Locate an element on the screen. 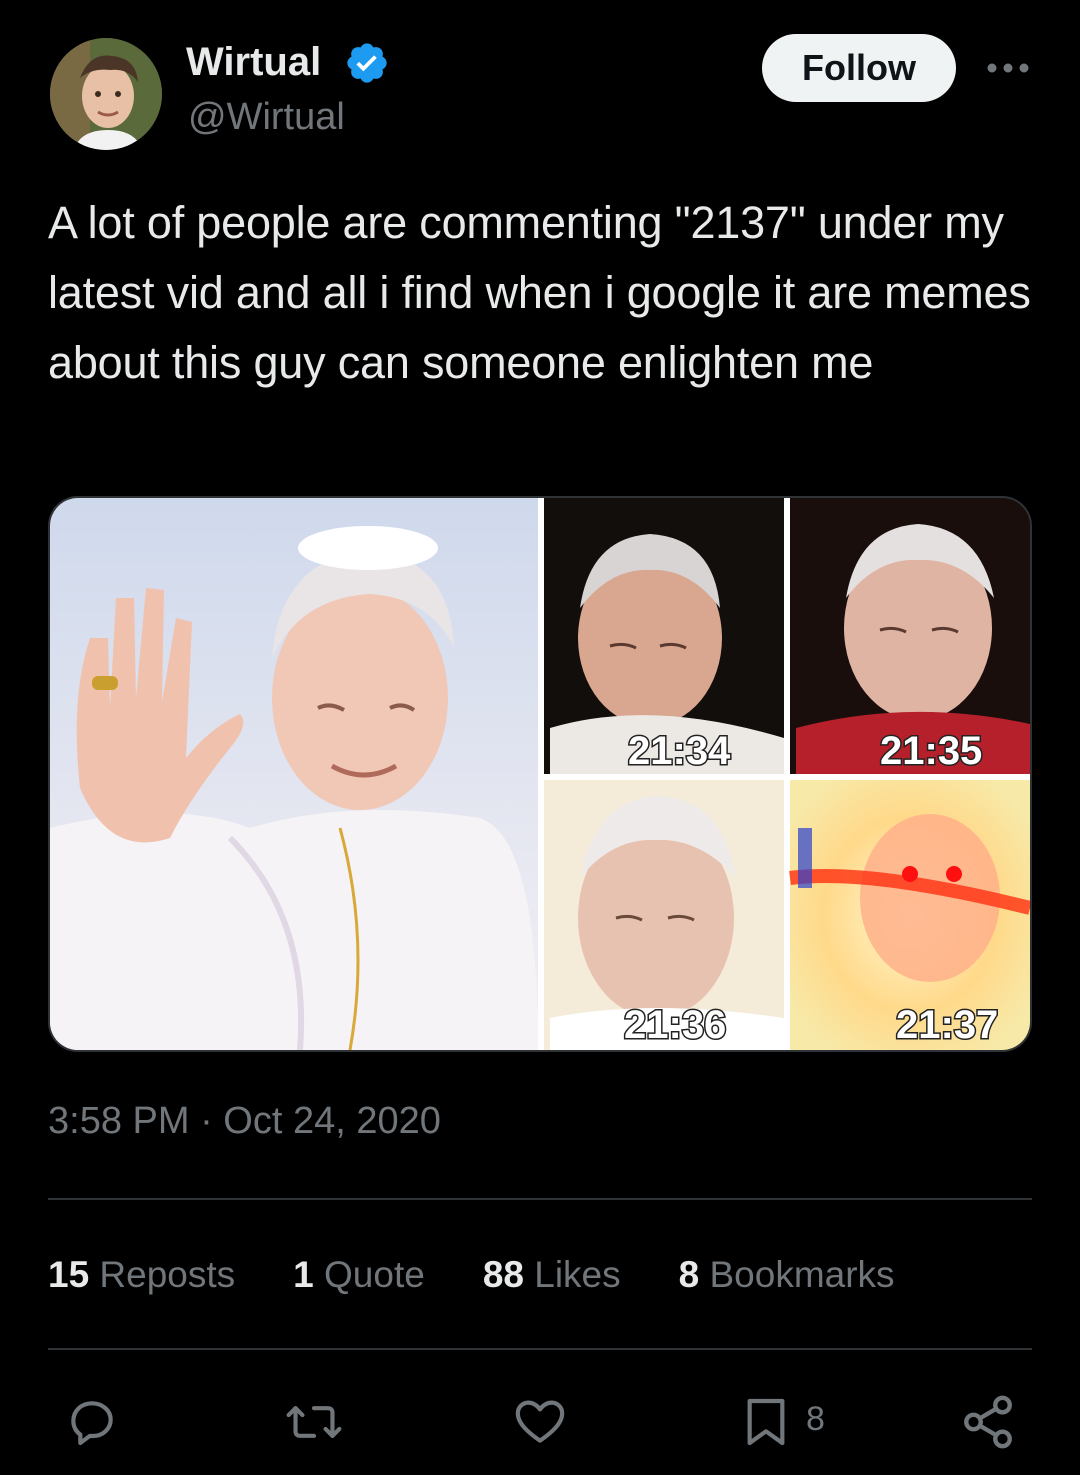 This screenshot has height=1475, width=1080. tweet-timestamp: 3:58 PM · Oct 24, 2020 is located at coordinates (244, 1121).